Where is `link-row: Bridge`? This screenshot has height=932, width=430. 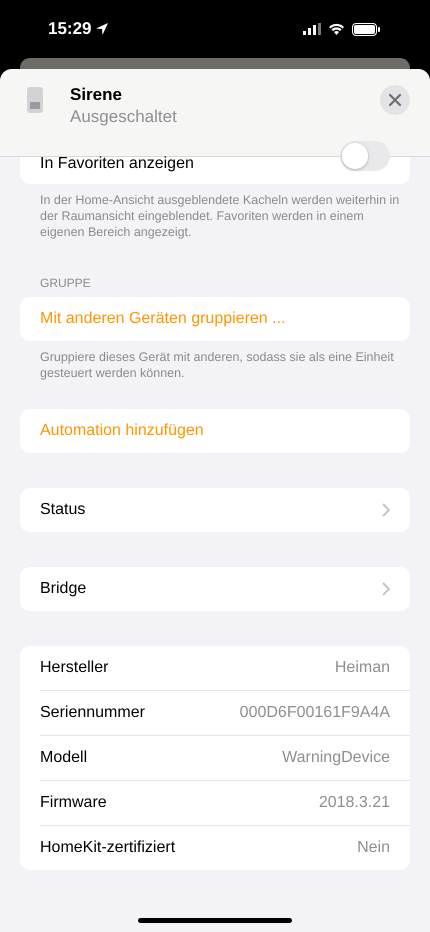
link-row: Bridge is located at coordinates (215, 589).